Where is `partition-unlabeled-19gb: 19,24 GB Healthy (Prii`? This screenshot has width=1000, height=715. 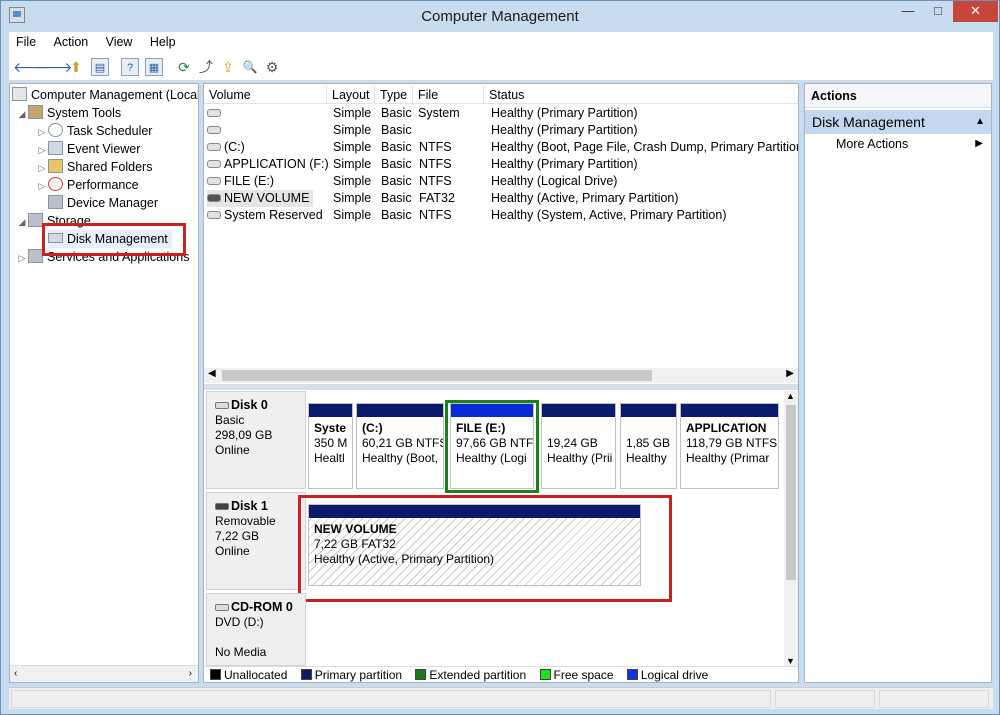
partition-unlabeled-19gb: 19,24 GB Healthy (Prii is located at coordinates (578, 446).